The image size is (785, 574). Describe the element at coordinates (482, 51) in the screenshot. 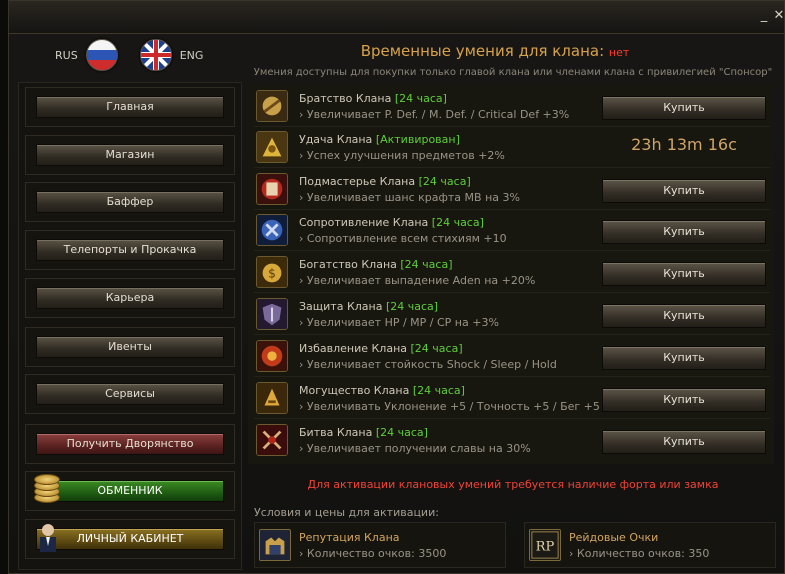

I see `page-title-text: Временные умения для клана:` at that location.